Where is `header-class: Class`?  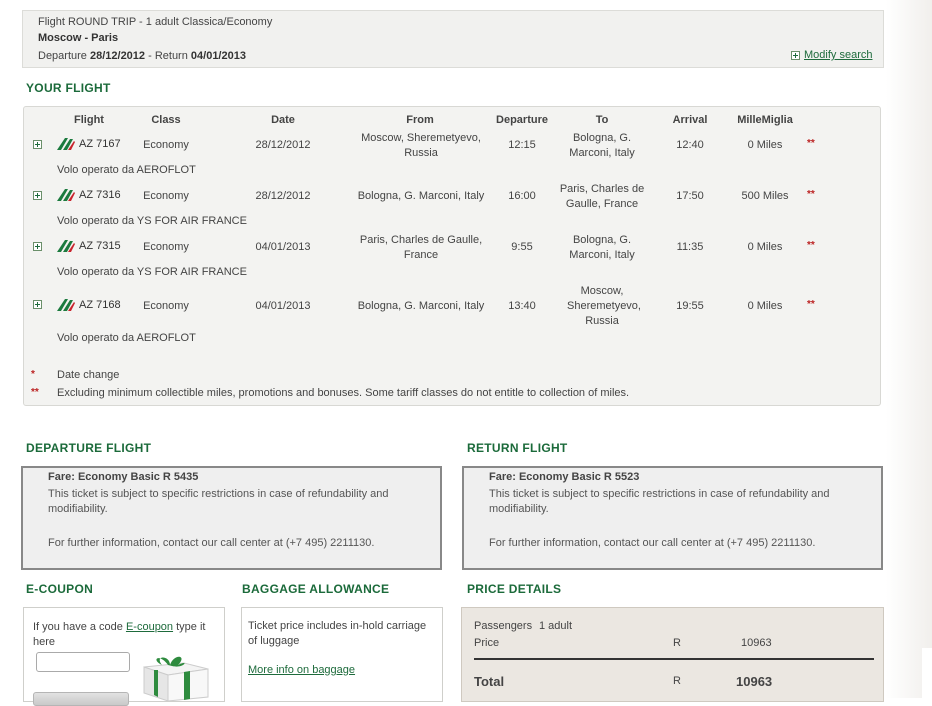
header-class: Class is located at coordinates (166, 120).